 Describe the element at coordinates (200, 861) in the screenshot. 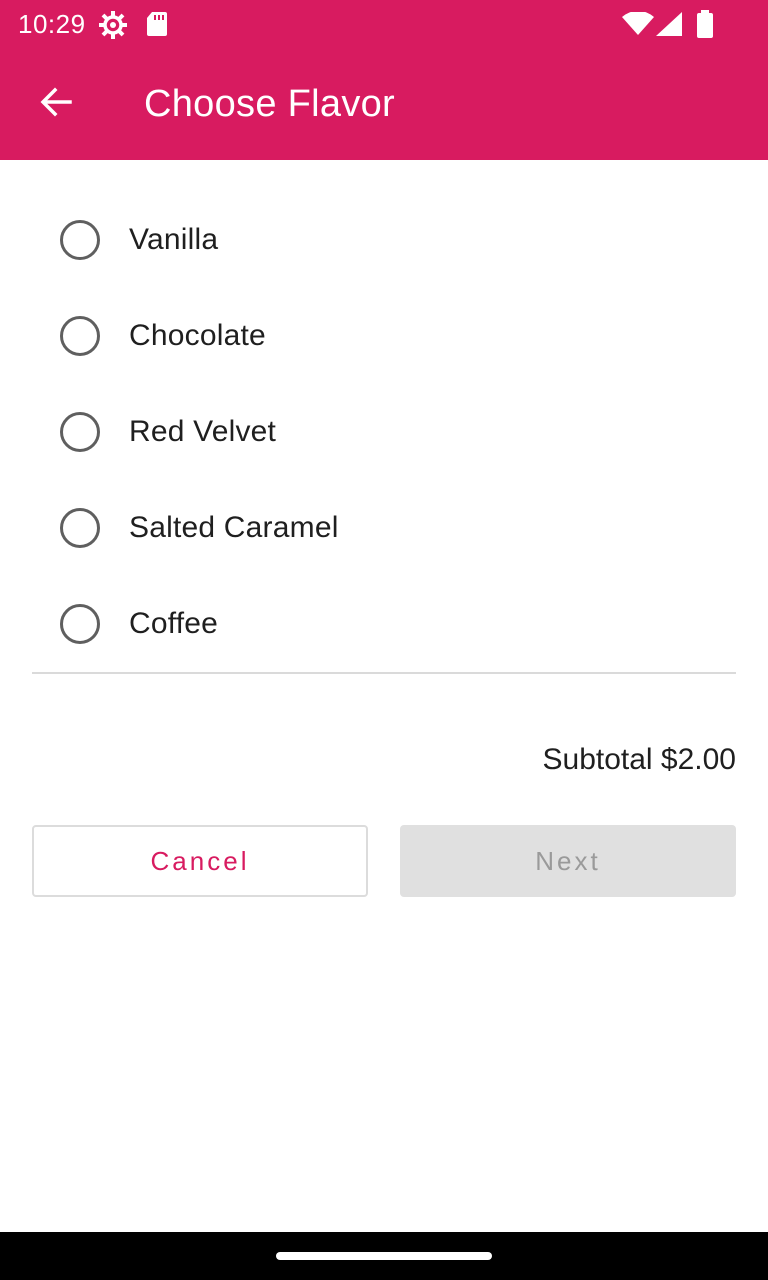

I see `cancel-button: Cancel` at that location.